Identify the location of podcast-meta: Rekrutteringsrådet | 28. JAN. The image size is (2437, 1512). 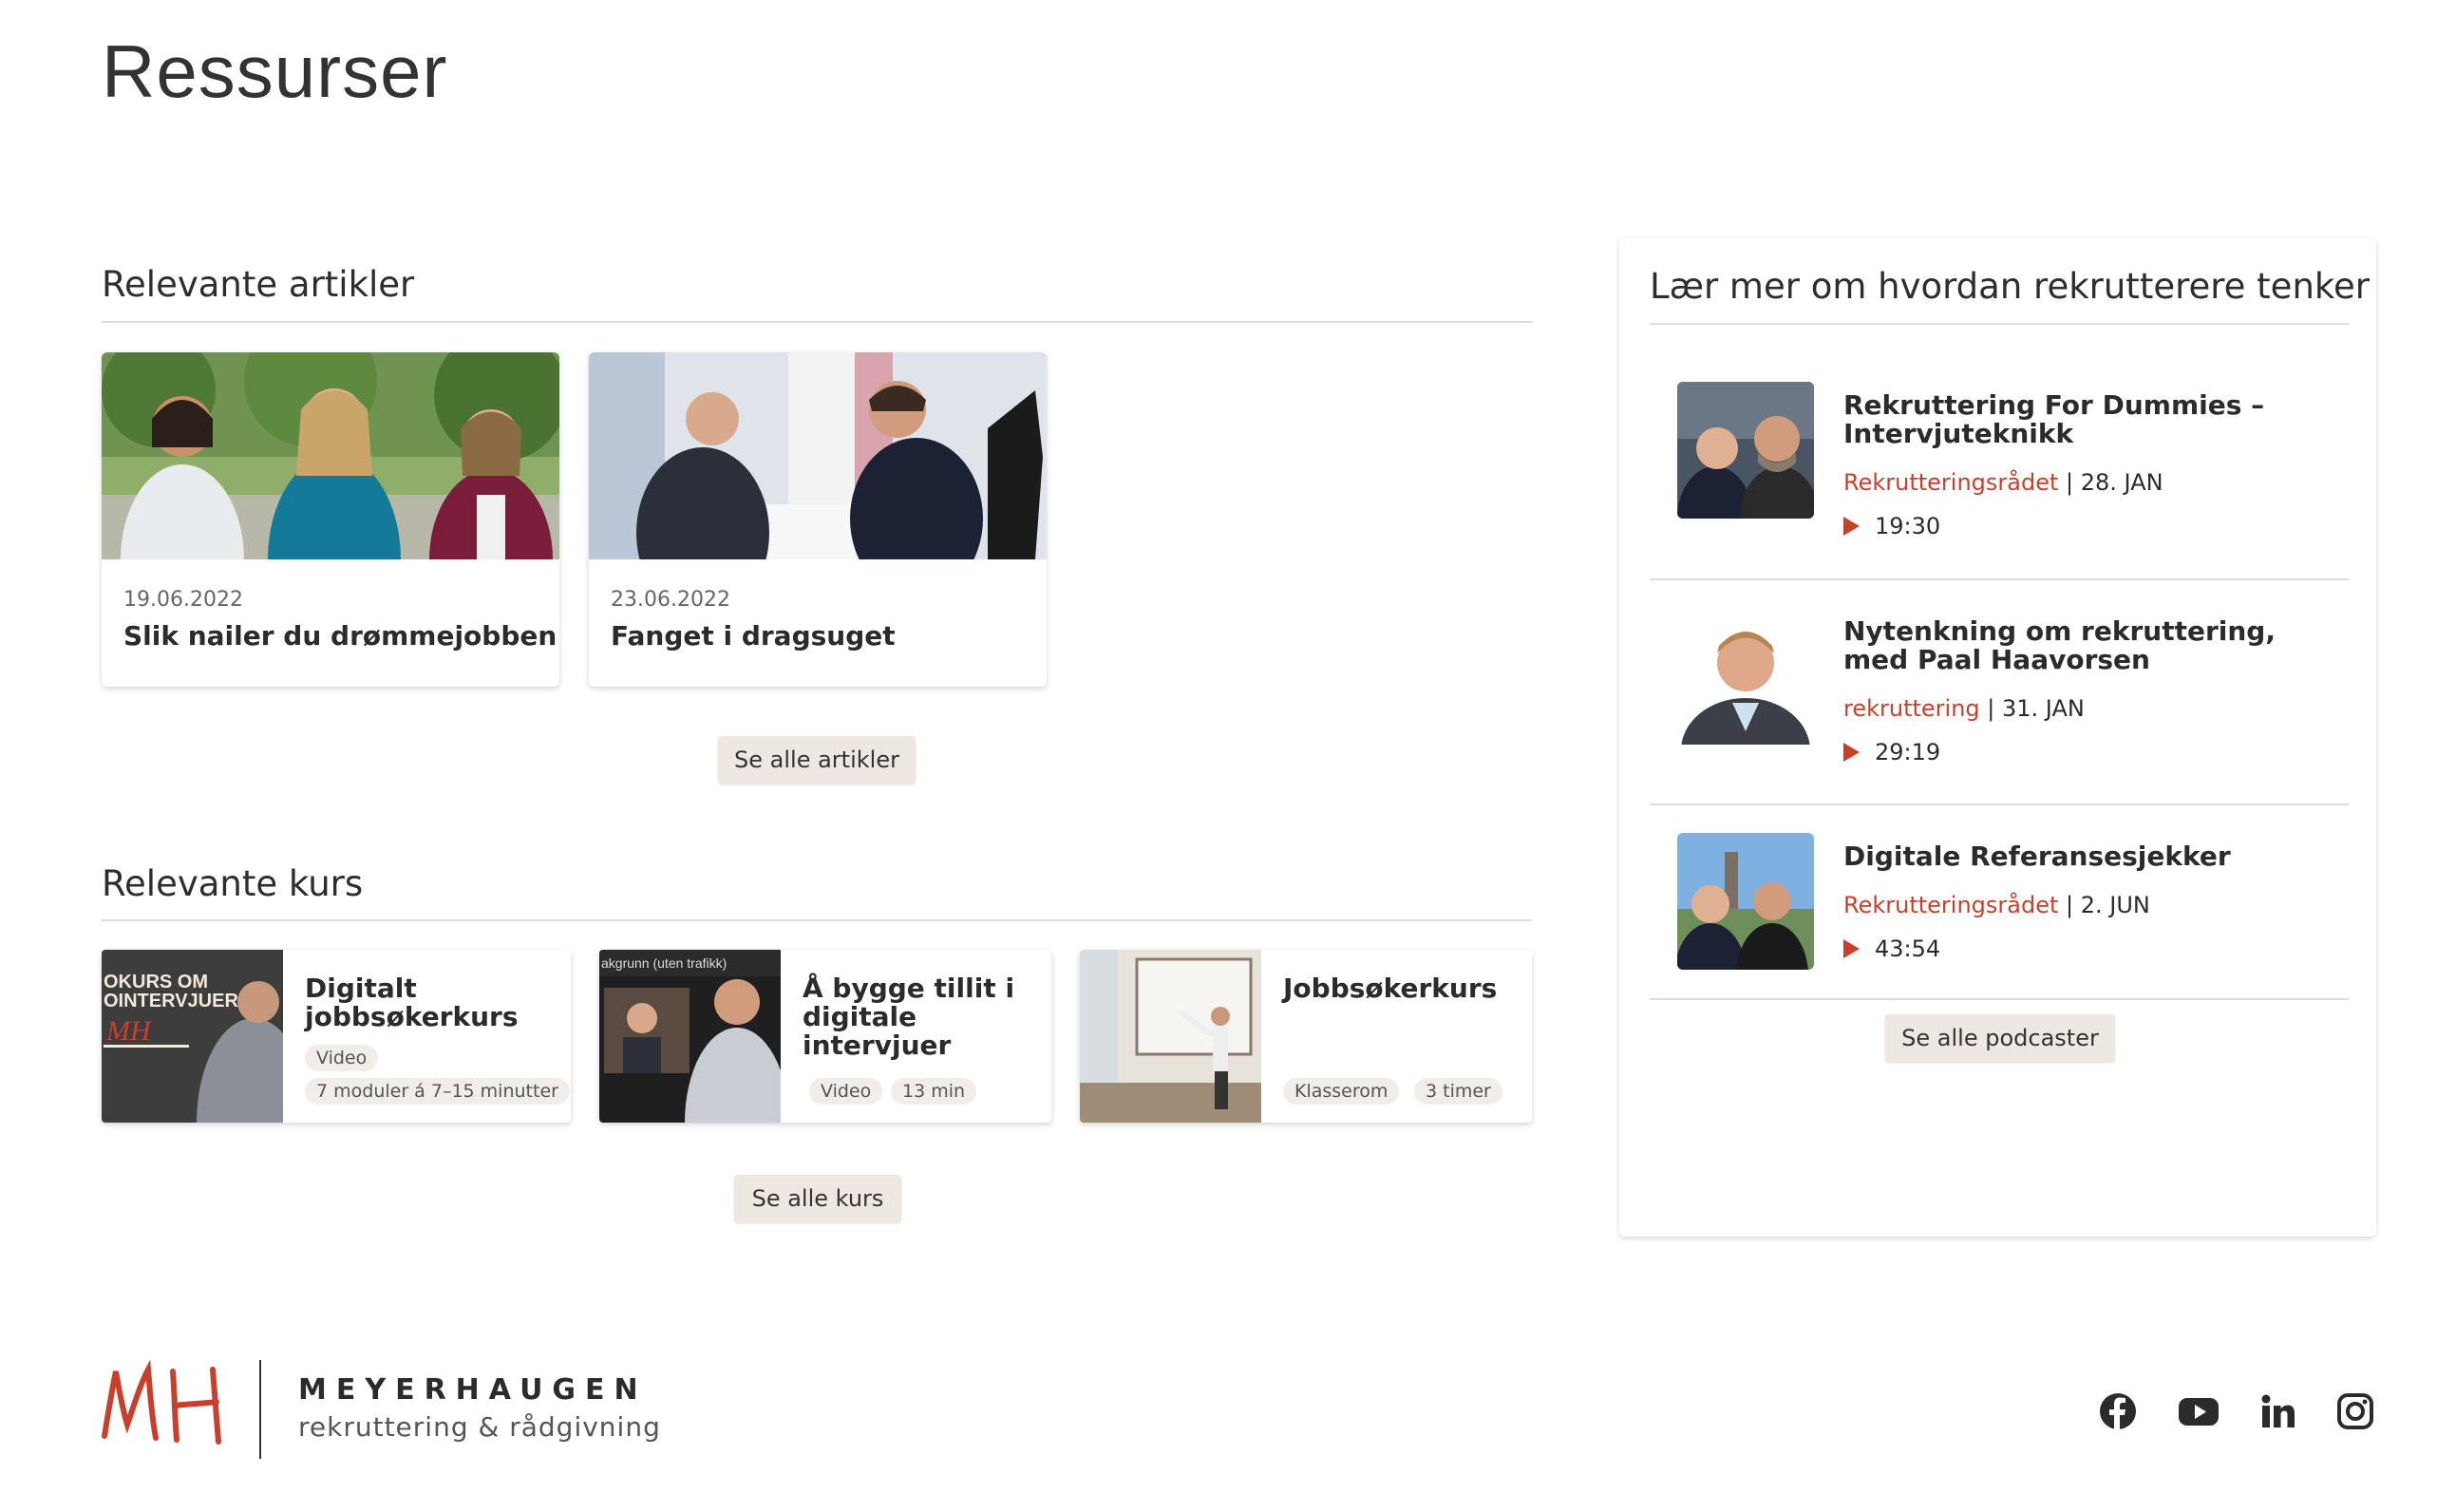
(2003, 483).